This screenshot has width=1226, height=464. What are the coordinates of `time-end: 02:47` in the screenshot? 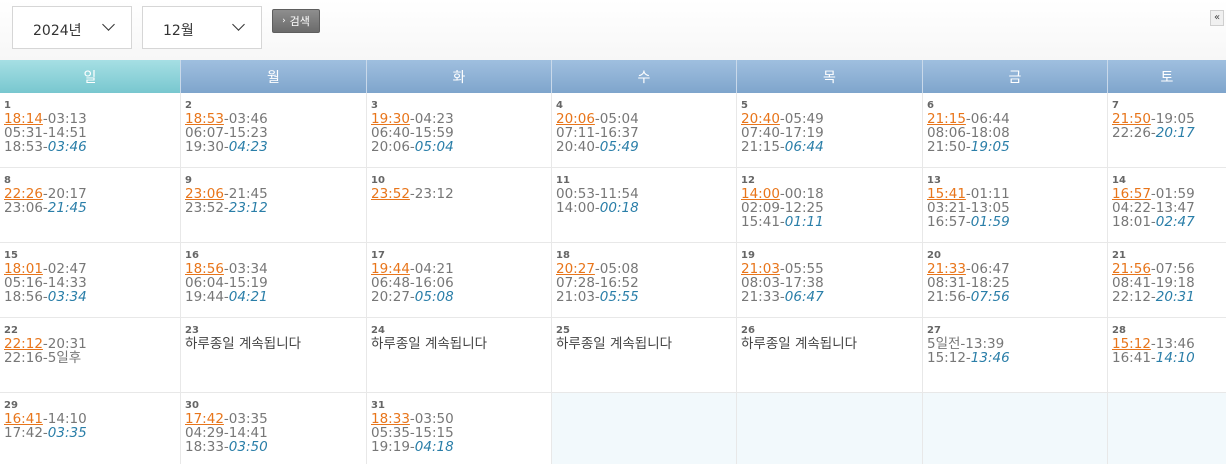 It's located at (1175, 222).